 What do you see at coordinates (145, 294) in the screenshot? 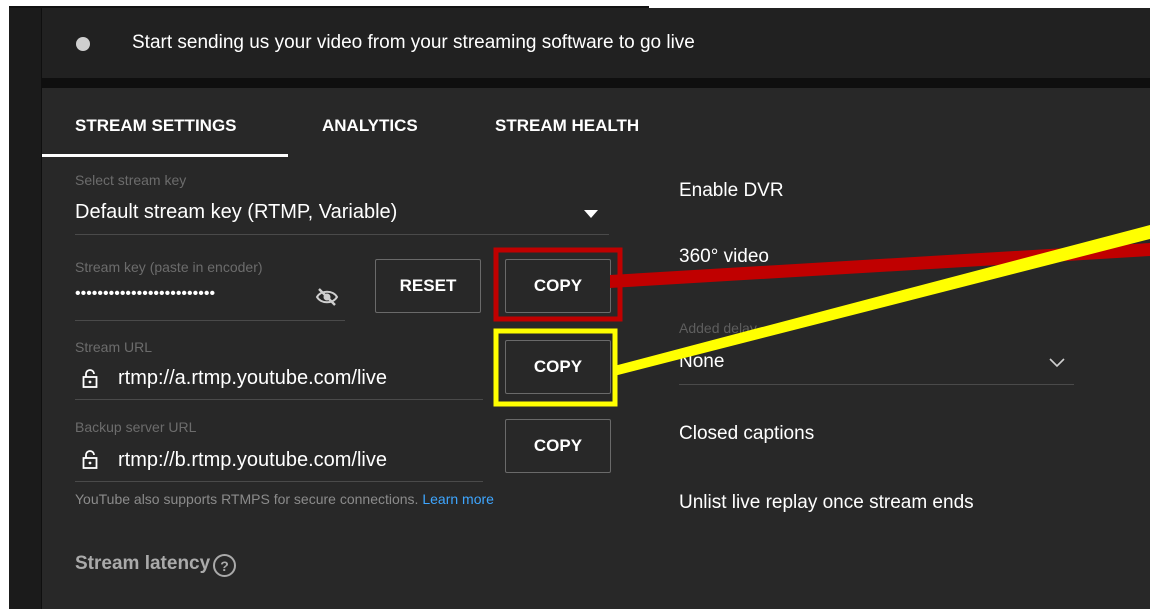
I see `stream-key-field: •••••••••••••••••••••••••` at bounding box center [145, 294].